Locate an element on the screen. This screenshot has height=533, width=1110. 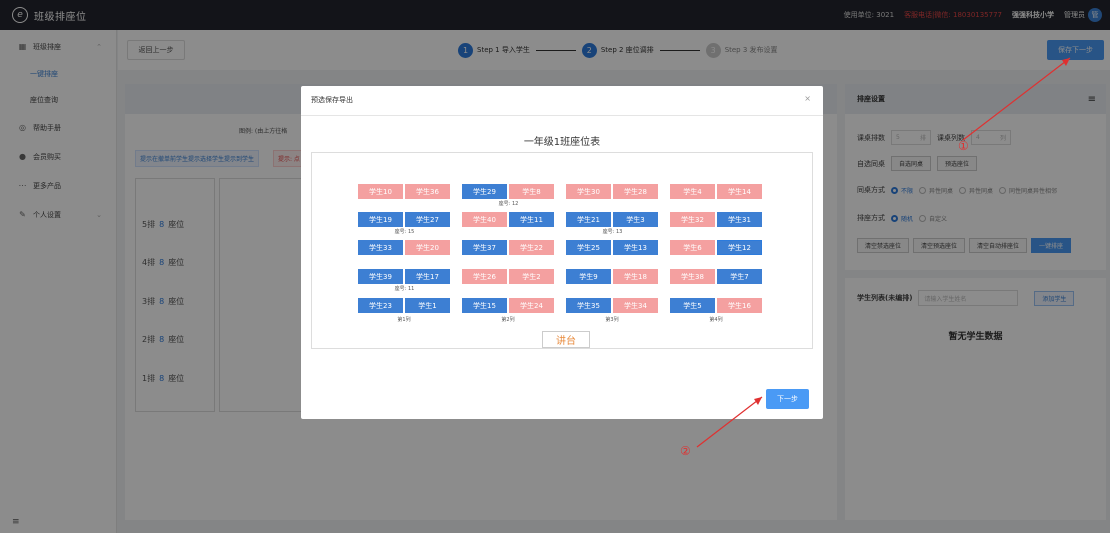
annotation-one: ① is located at coordinates (963, 146).